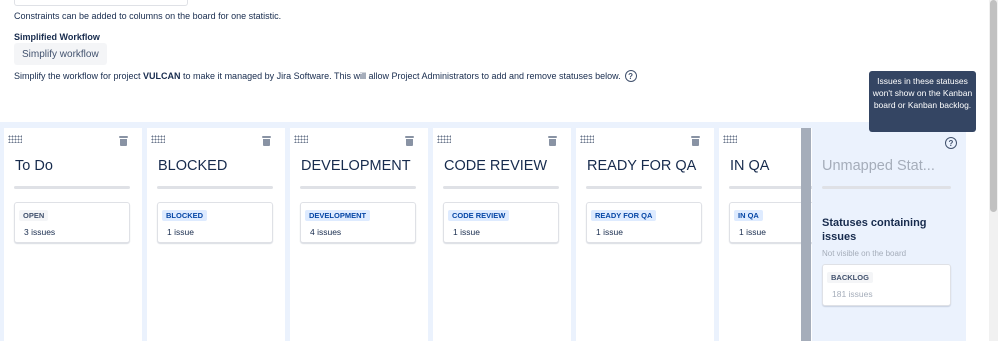 The width and height of the screenshot is (998, 341). Describe the element at coordinates (886, 285) in the screenshot. I see `status-card-backlog: BACKLOG 181 issues` at that location.